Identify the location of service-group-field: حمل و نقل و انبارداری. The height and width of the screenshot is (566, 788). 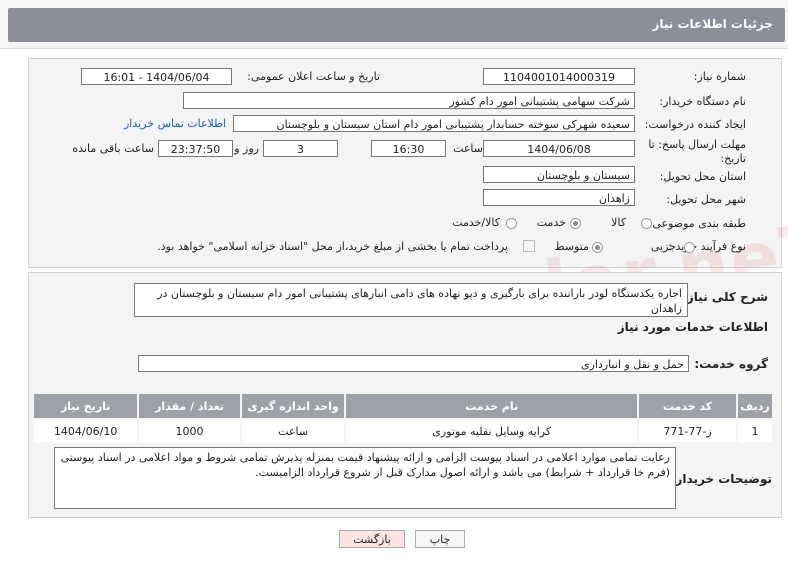
(413, 363).